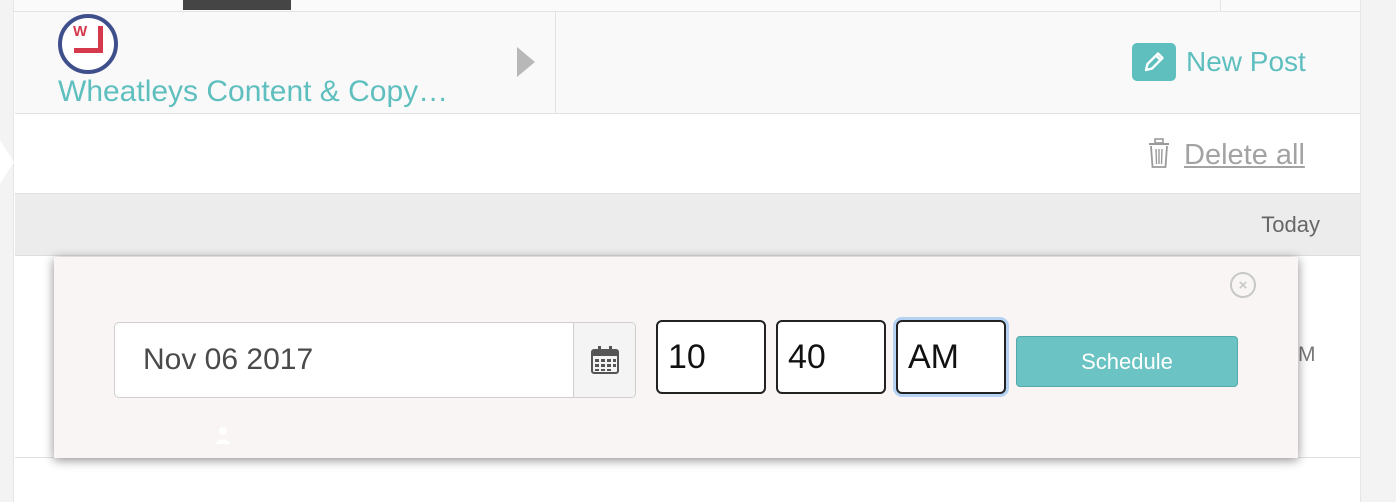 The image size is (1396, 502). I want to click on account-logo-icon: W, so click(88, 44).